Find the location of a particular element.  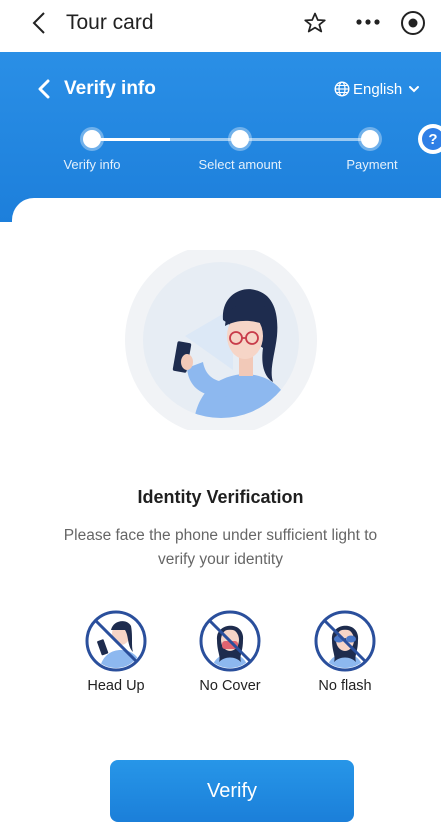

progress-steps: Verify info Select amount Payment ? is located at coordinates (220, 154).